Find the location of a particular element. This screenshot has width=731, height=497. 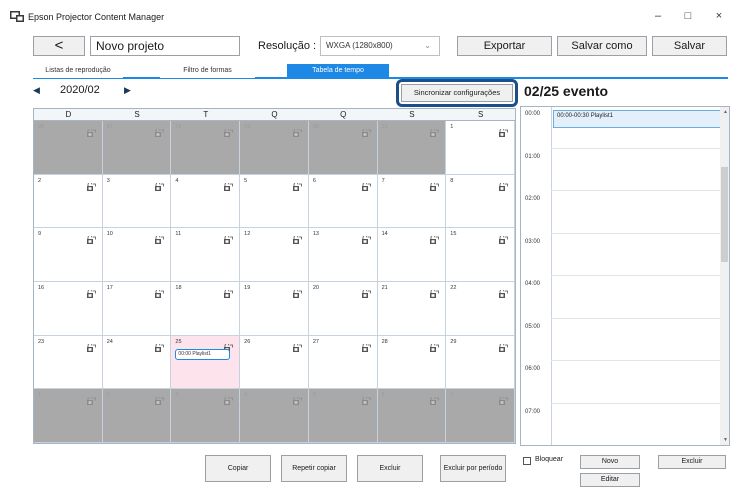

delete-period-button: Excluir por período is located at coordinates (473, 468).